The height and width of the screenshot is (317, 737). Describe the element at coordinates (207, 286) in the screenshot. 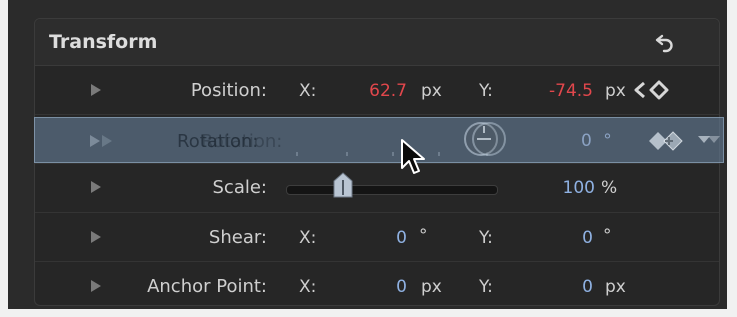

I see `anchor-point-label: Anchor Point:` at that location.